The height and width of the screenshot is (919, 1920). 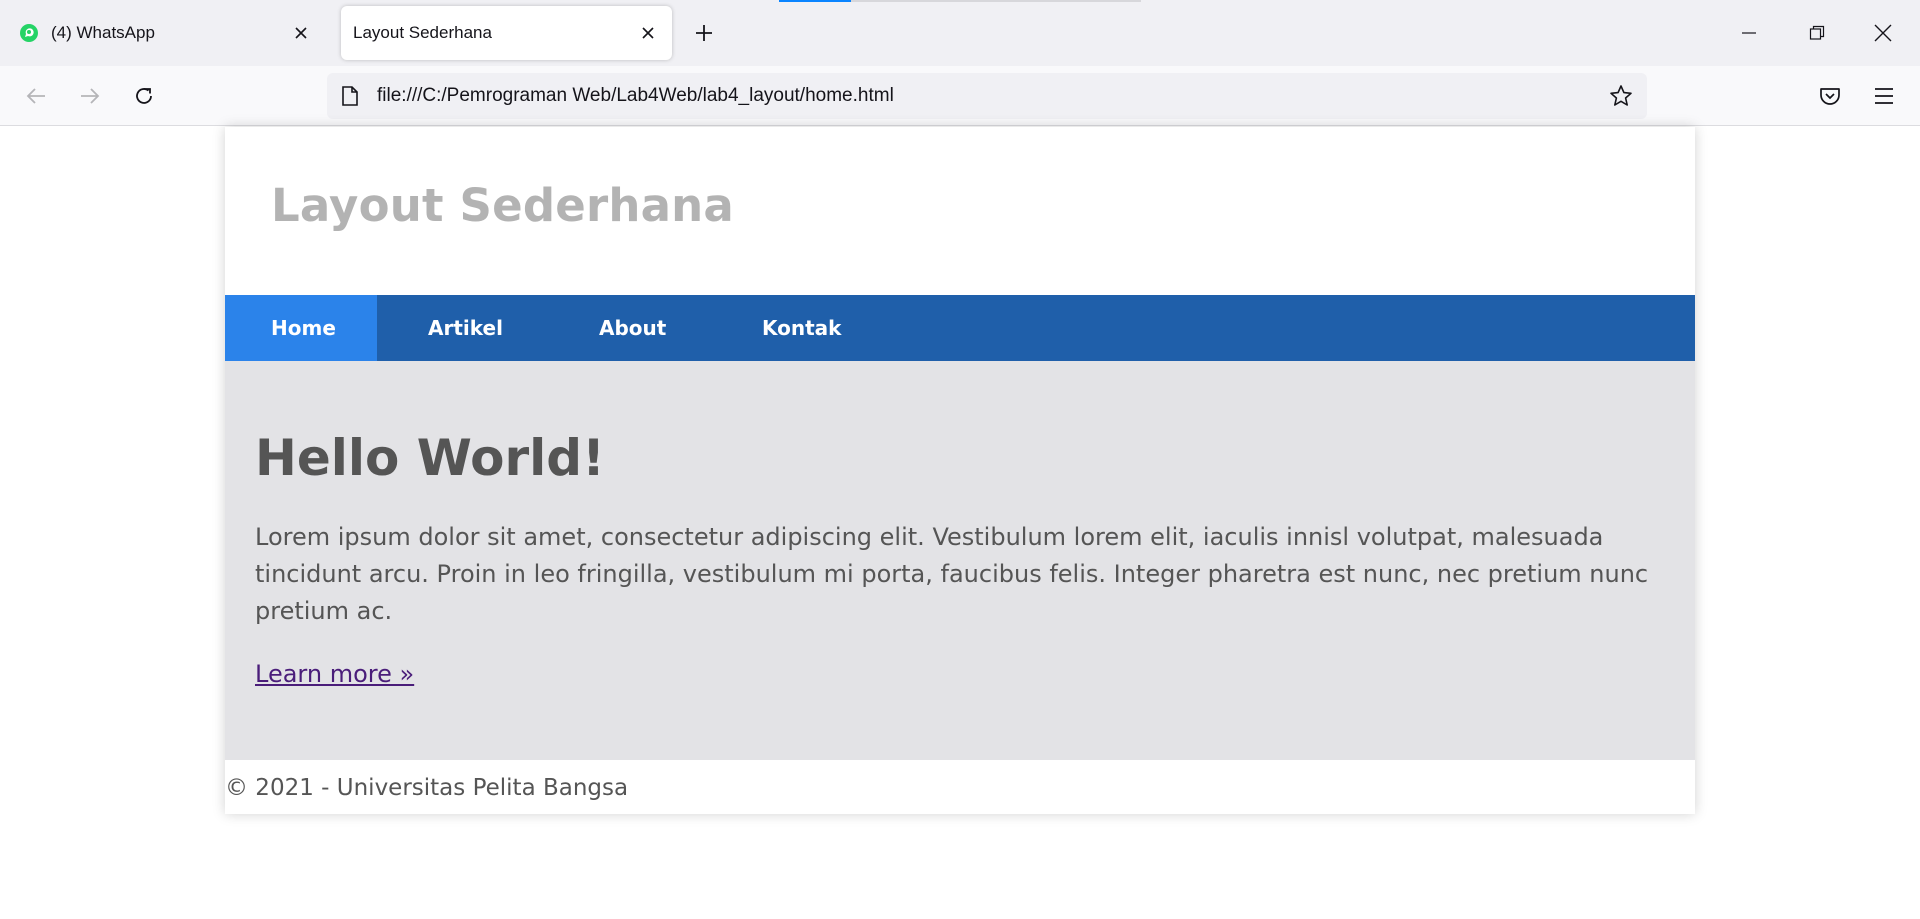 I want to click on tab-layout-sederhana: Layout Sederhana, so click(x=506, y=33).